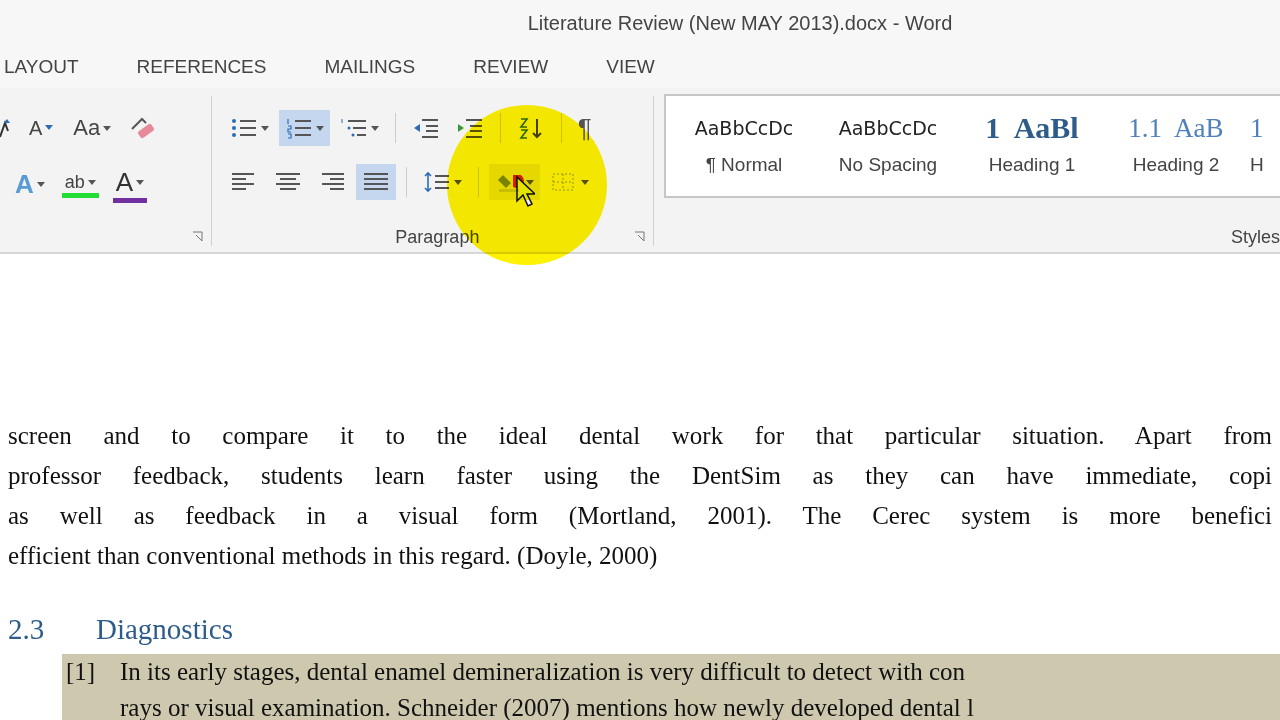  Describe the element at coordinates (27, 629) in the screenshot. I see `heading-number: 2.3` at that location.